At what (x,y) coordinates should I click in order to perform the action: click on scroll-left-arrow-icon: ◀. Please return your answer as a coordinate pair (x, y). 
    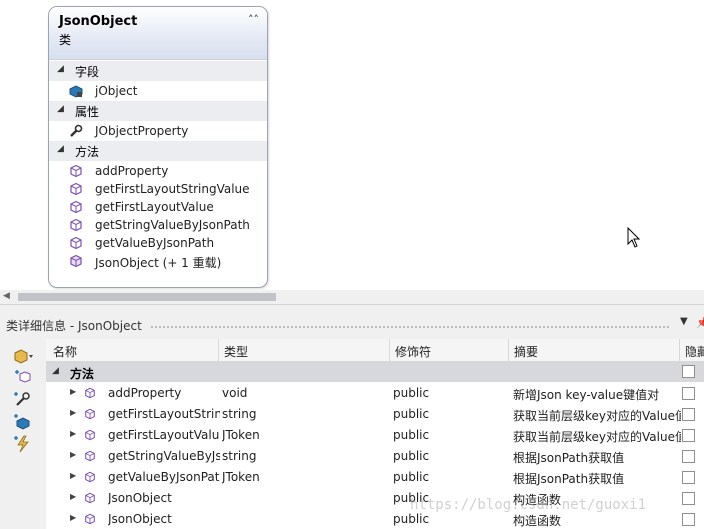
    Looking at the image, I should click on (6, 296).